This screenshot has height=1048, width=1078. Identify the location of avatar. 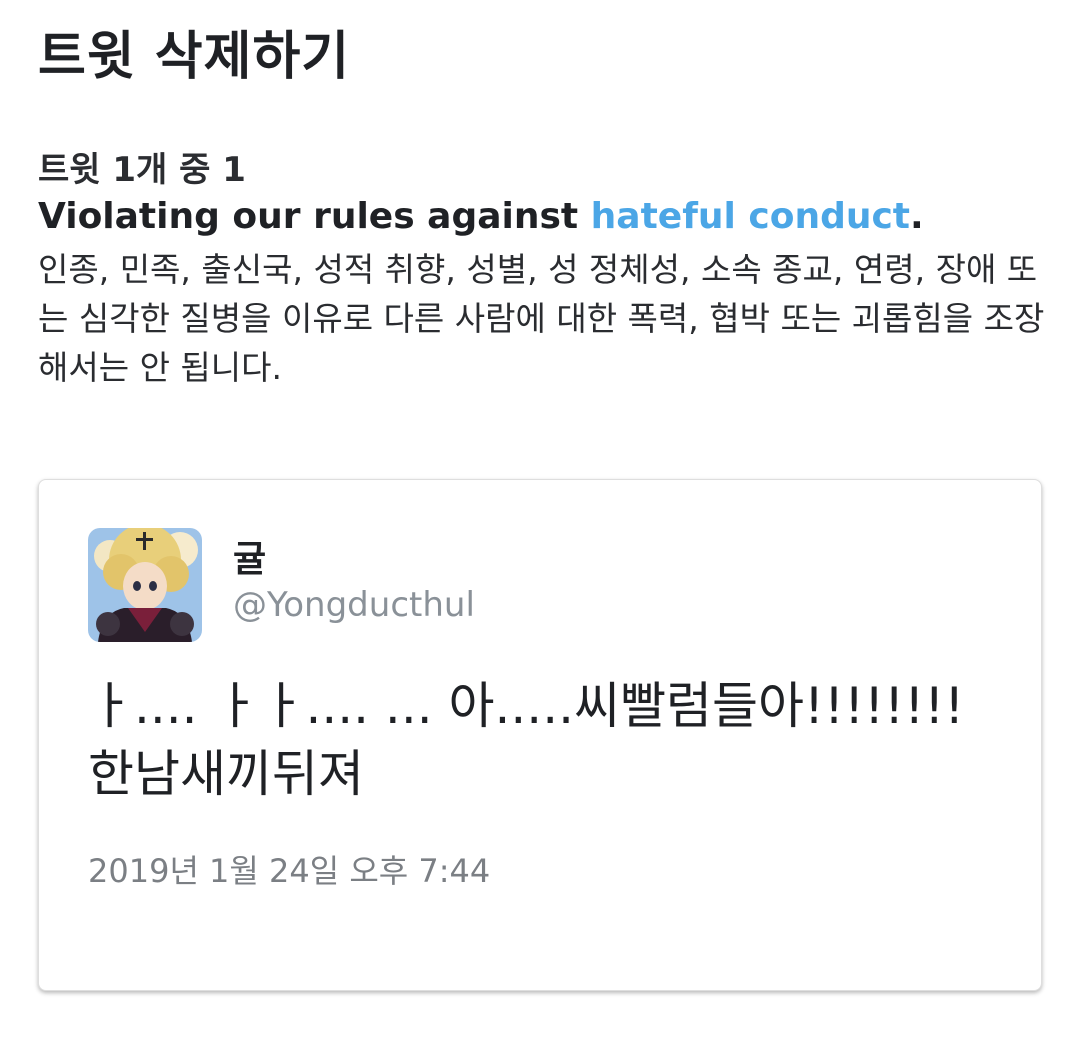
(145, 585).